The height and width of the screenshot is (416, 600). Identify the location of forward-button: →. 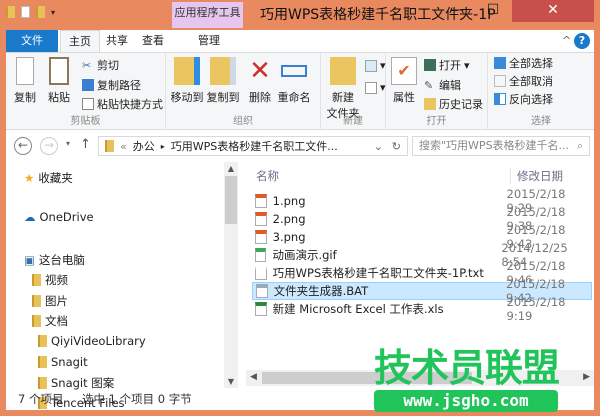
(49, 146).